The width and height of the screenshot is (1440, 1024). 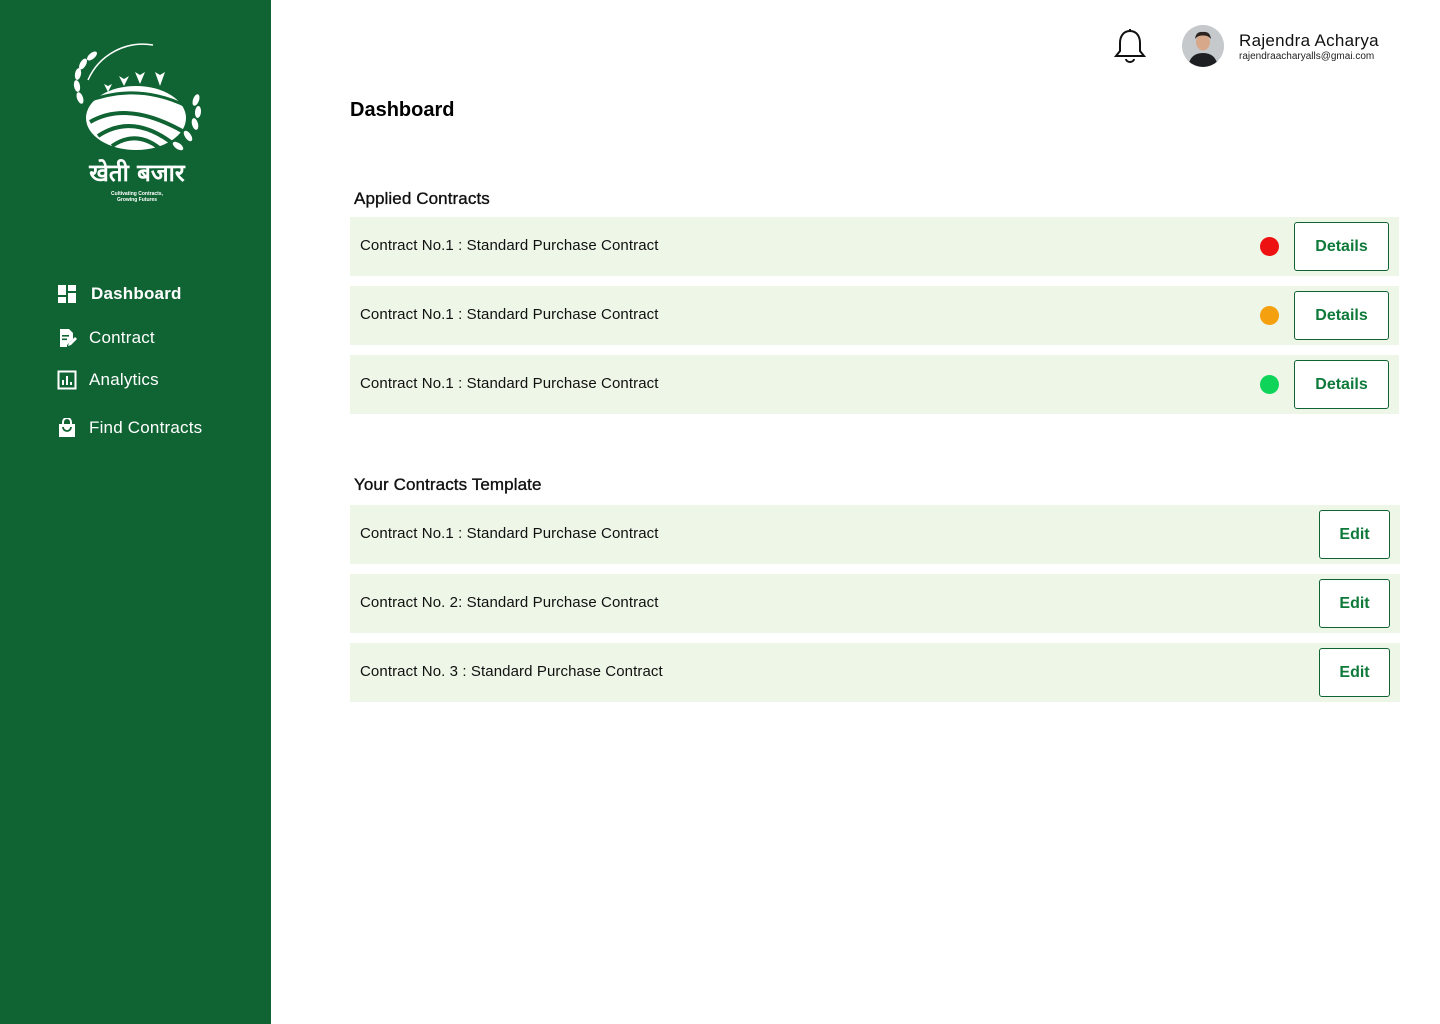 What do you see at coordinates (402, 110) in the screenshot?
I see `page-title: Dashboard` at bounding box center [402, 110].